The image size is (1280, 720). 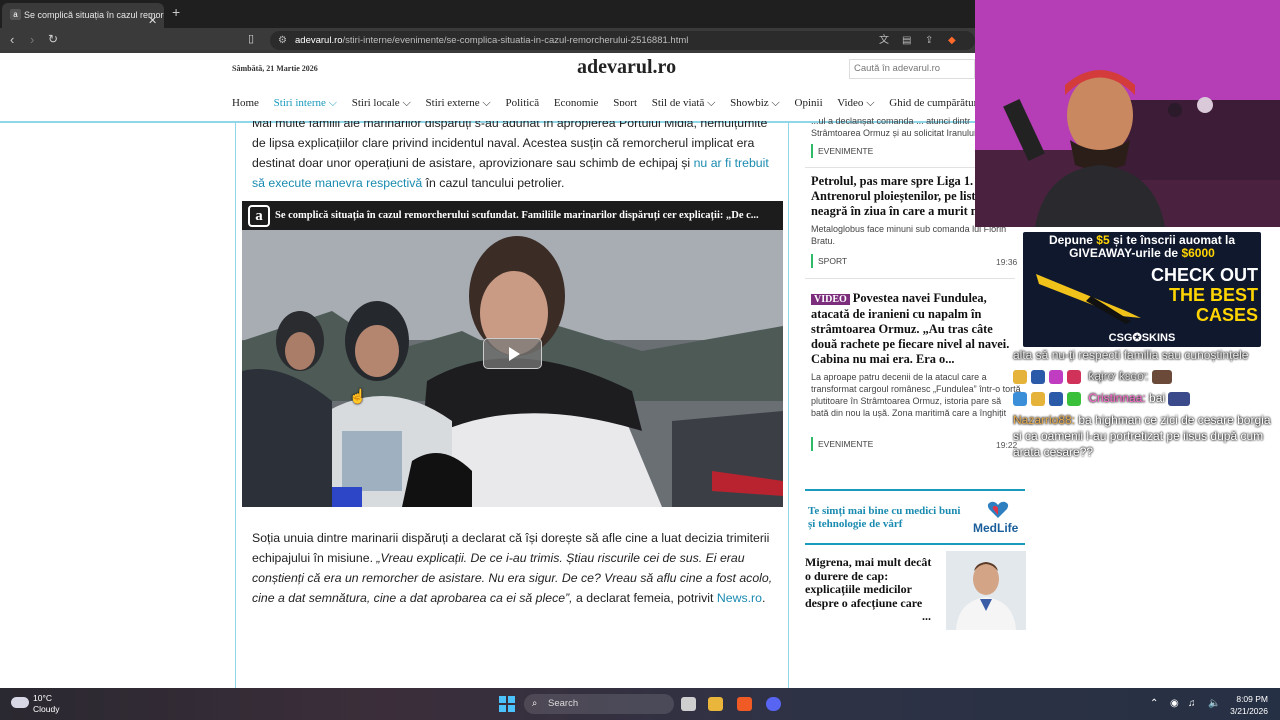 What do you see at coordinates (495, 183) in the screenshot?
I see `paragraph-text: în cazul tancului petrolier.` at bounding box center [495, 183].